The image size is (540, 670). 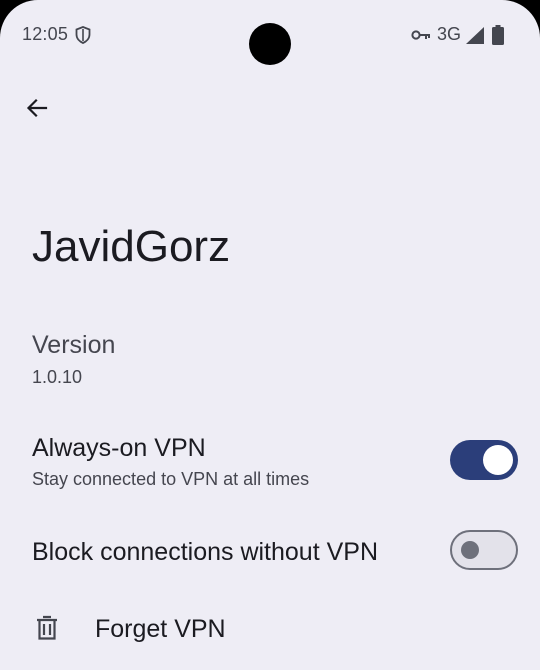 What do you see at coordinates (498, 35) in the screenshot?
I see `battery-icon` at bounding box center [498, 35].